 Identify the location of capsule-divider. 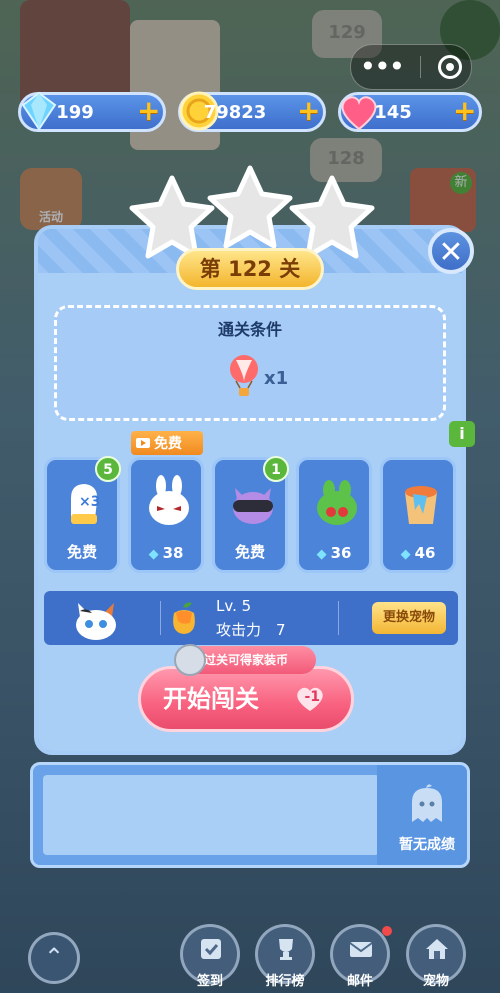
(421, 67).